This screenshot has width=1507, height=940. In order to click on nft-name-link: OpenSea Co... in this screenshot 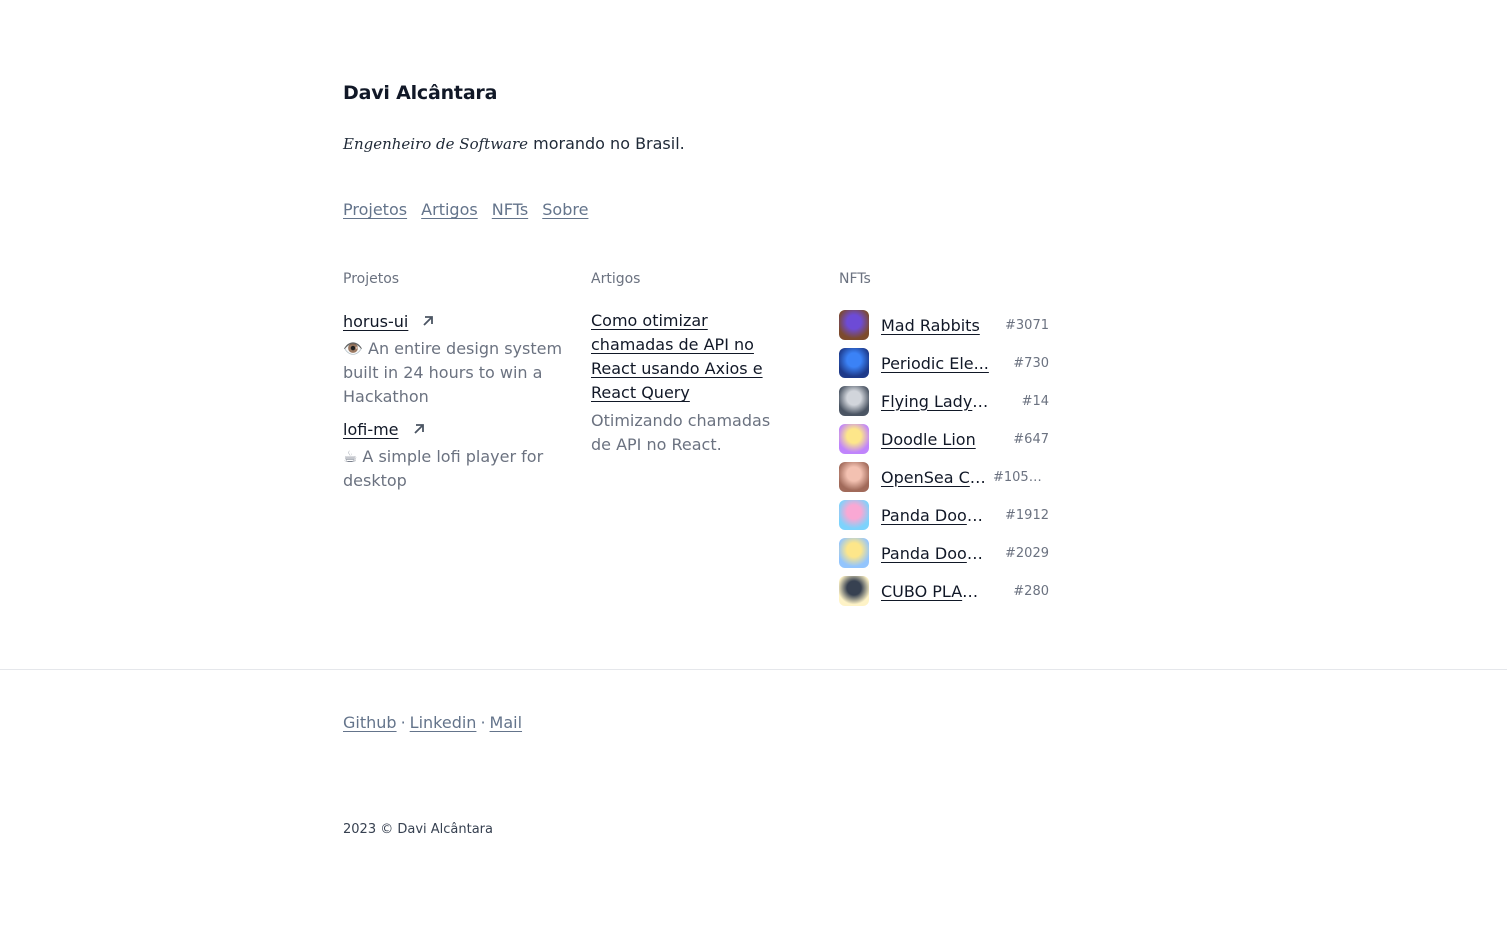, I will do `click(935, 477)`.